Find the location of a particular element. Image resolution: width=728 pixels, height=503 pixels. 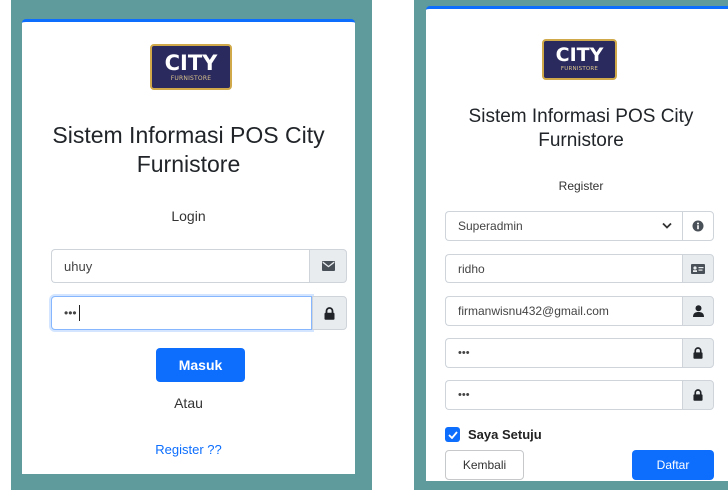

user-icon is located at coordinates (698, 311).